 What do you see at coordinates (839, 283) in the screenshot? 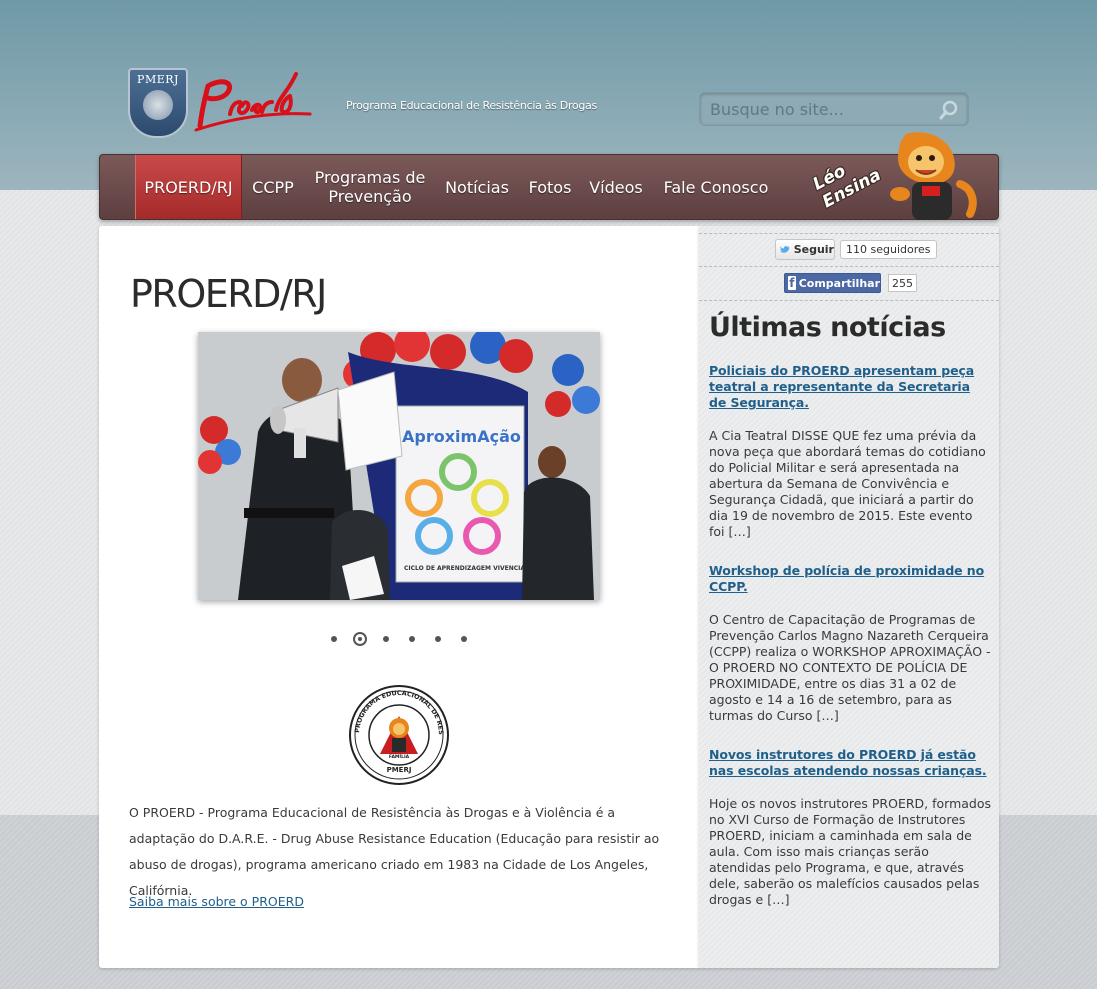
I see `facebook-share-label: Compartilhar` at bounding box center [839, 283].